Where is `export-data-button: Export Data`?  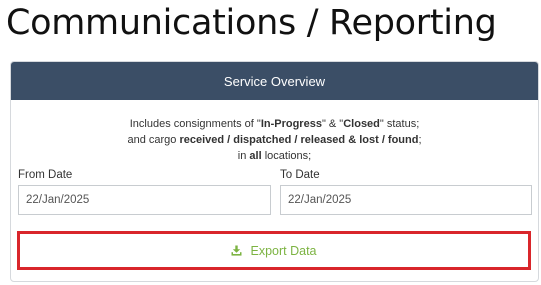
export-data-button: Export Data is located at coordinates (274, 250).